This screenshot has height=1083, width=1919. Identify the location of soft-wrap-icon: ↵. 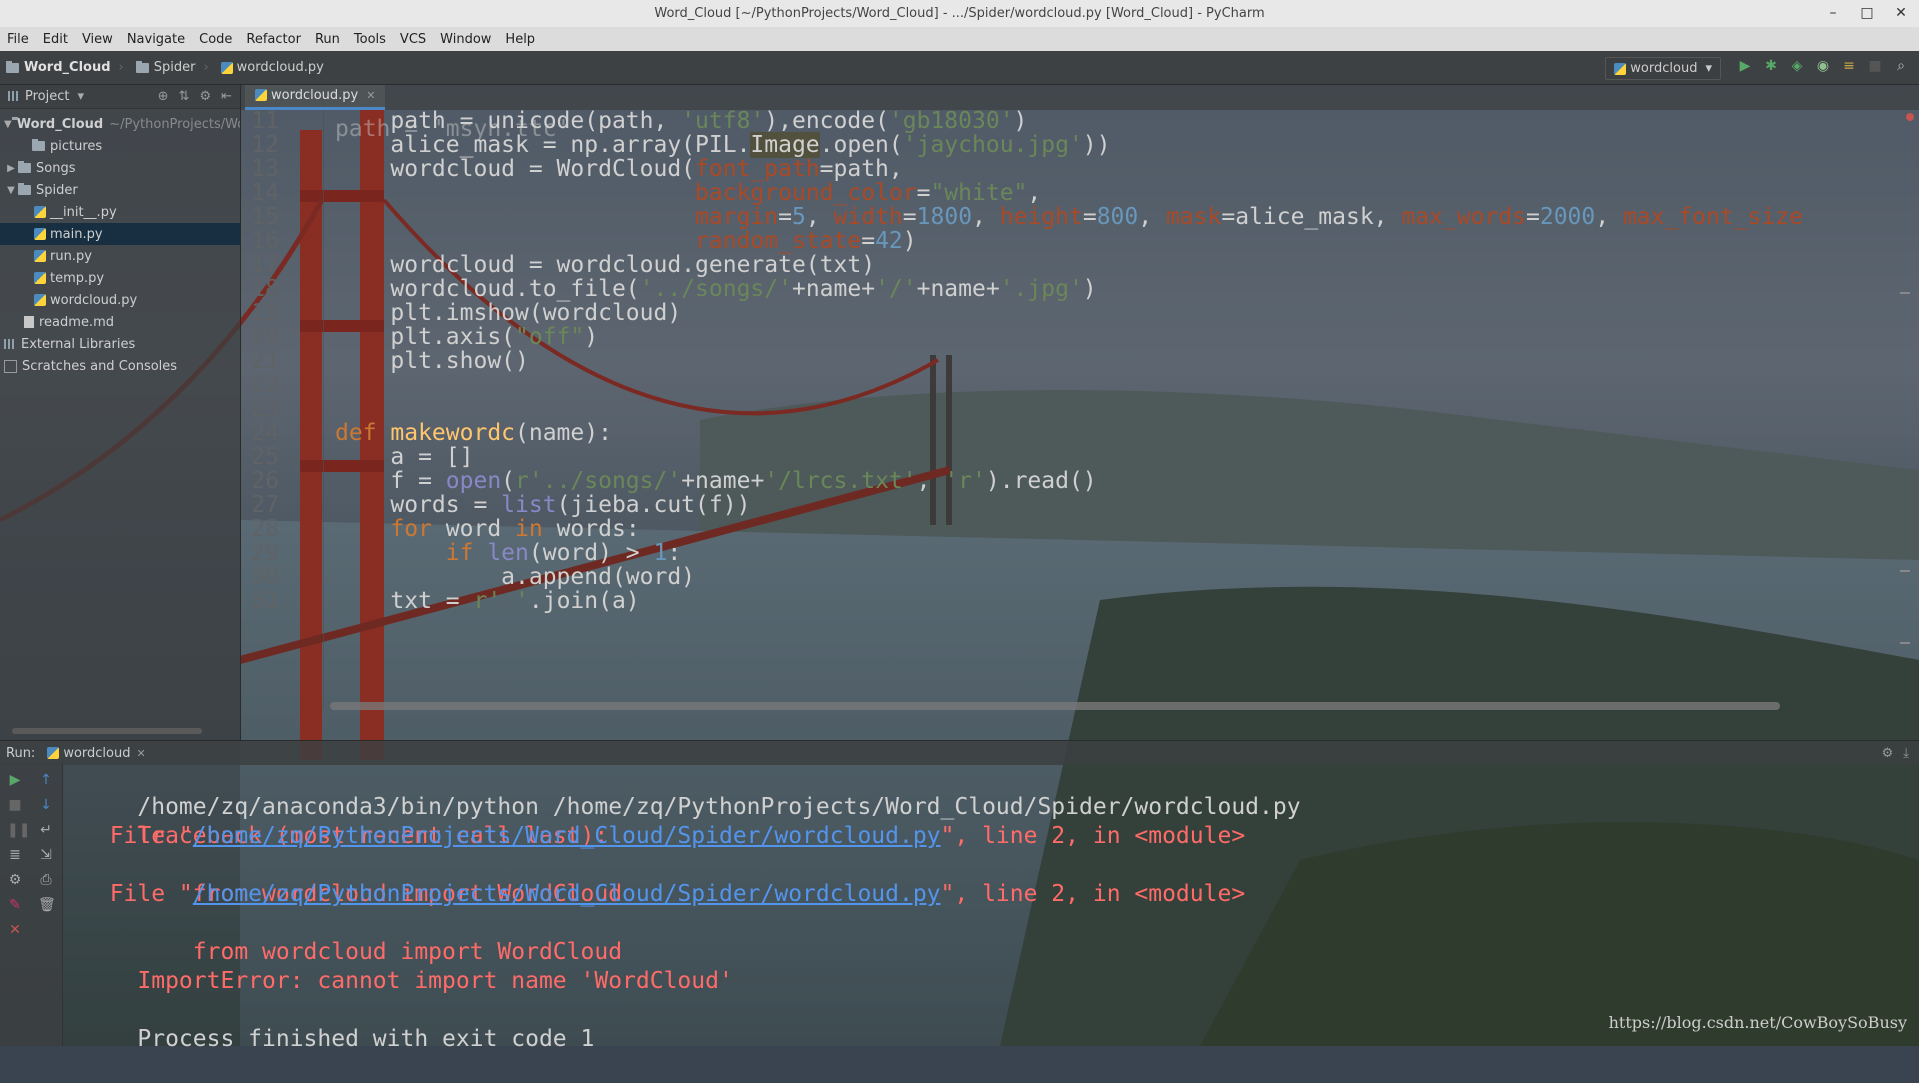
(46, 830).